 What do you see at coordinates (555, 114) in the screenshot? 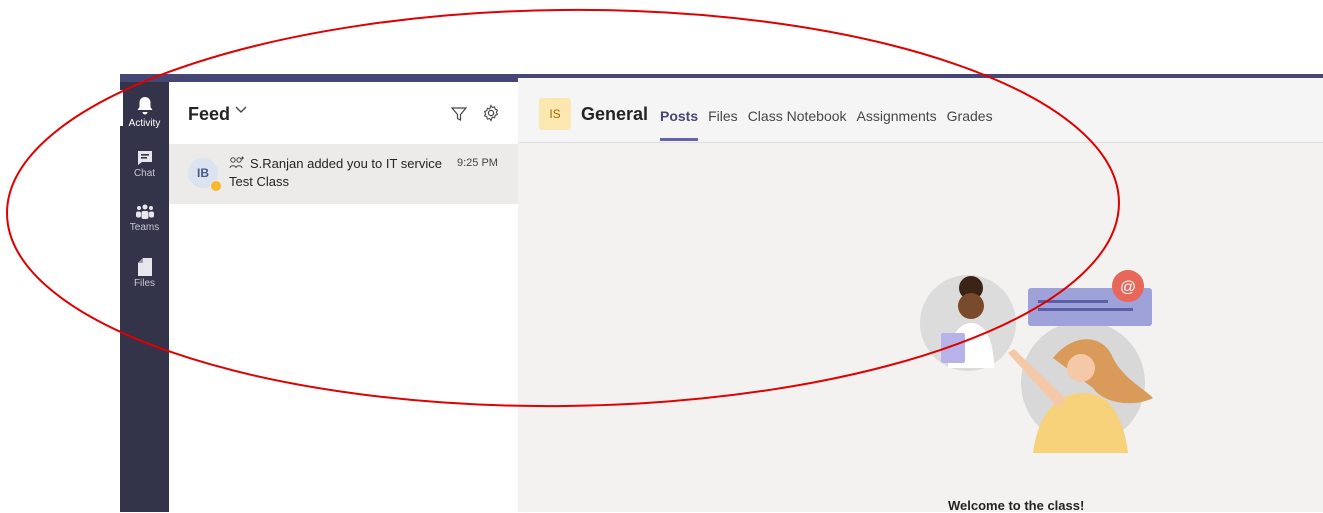
I see `team-avatar: IS` at bounding box center [555, 114].